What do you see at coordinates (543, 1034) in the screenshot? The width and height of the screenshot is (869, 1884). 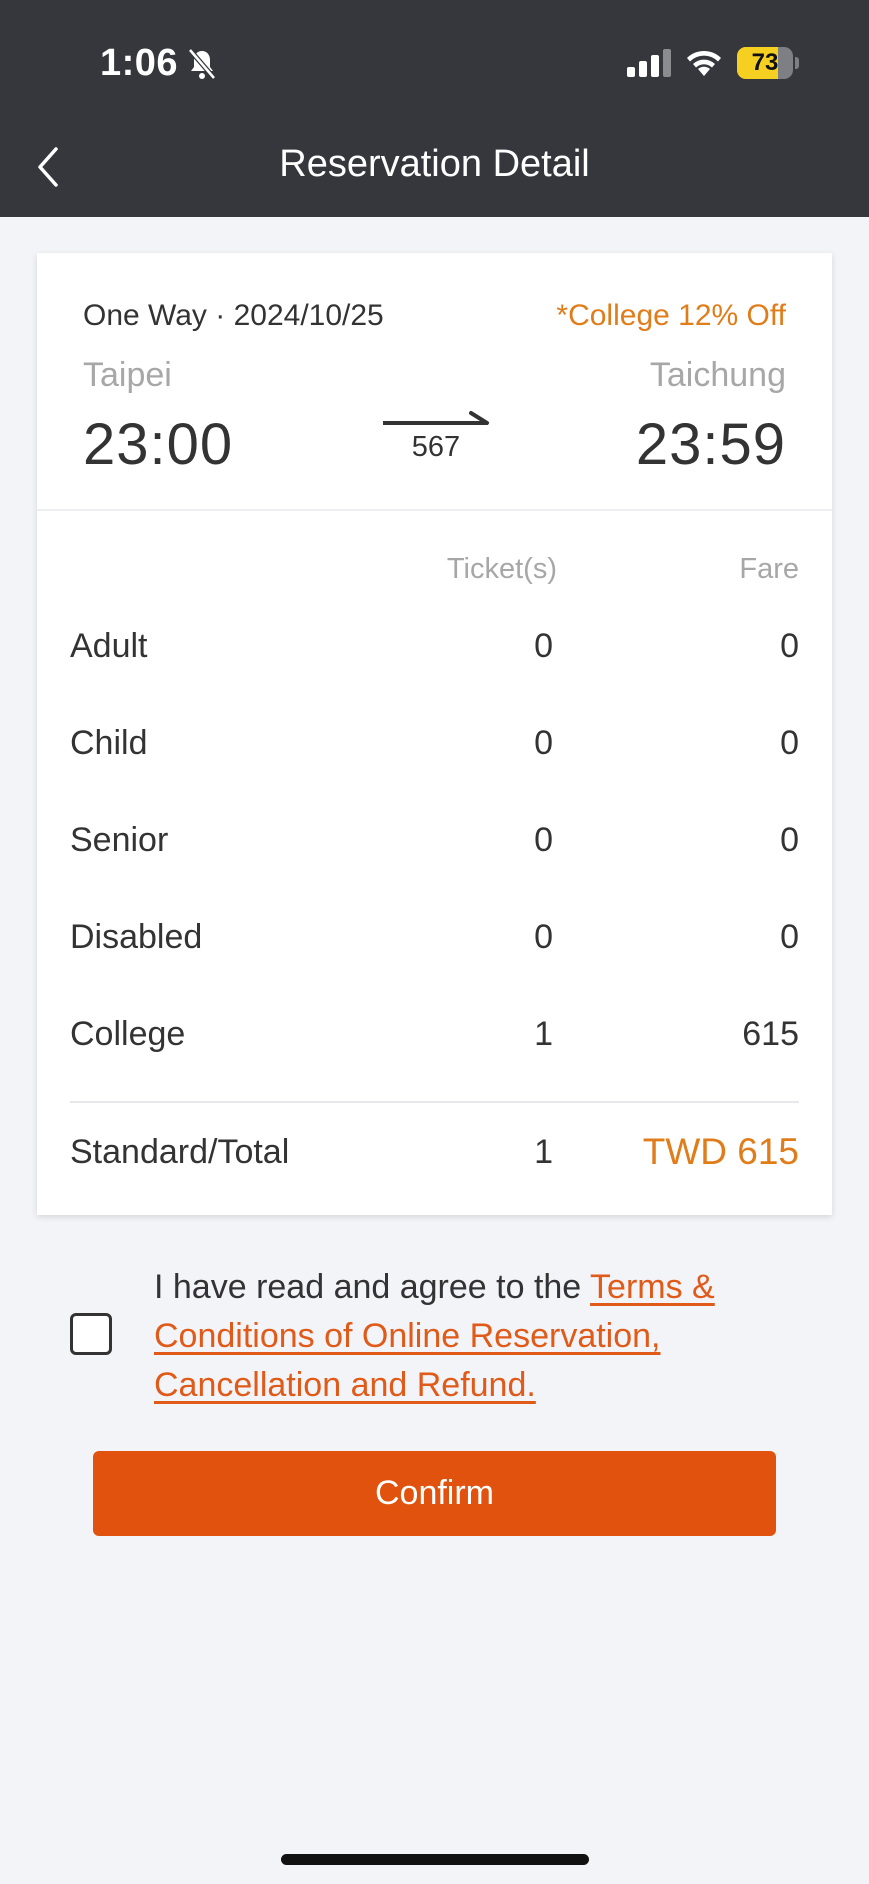 I see `fare-row-tickets: 1` at bounding box center [543, 1034].